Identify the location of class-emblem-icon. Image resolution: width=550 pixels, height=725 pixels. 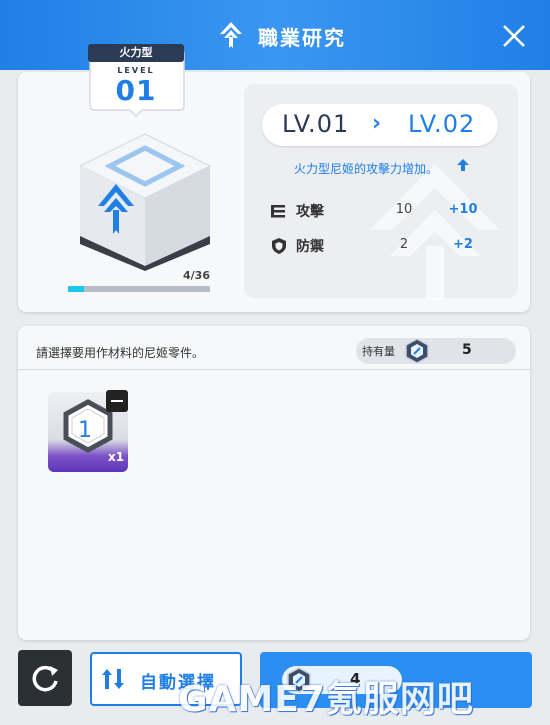
(231, 35).